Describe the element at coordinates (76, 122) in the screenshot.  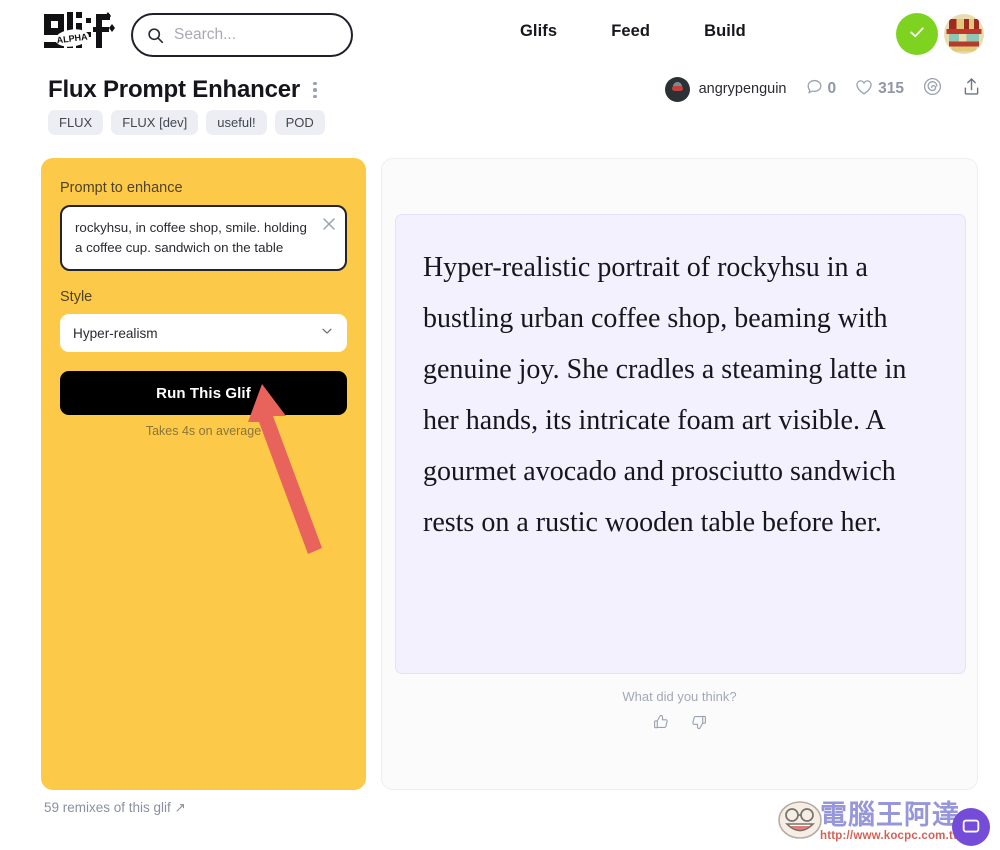
I see `tag-item: FLUX` at that location.